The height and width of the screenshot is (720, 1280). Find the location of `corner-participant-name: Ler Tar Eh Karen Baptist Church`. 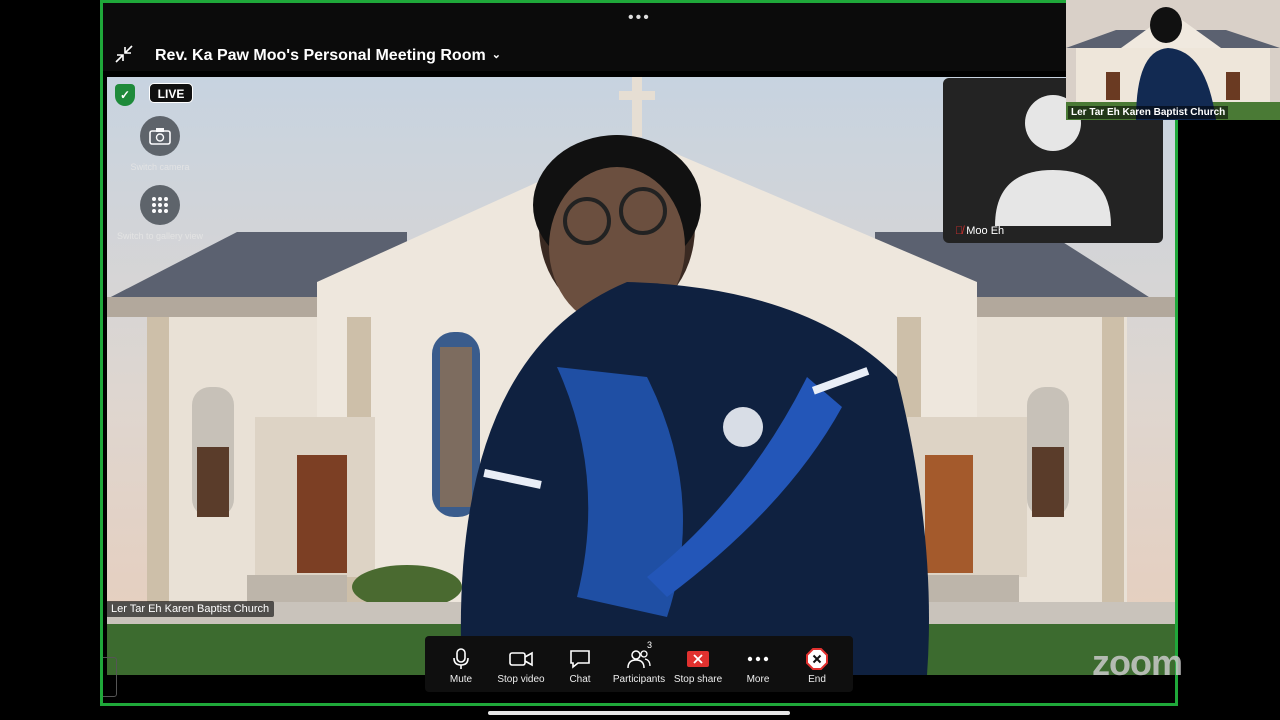

corner-participant-name: Ler Tar Eh Karen Baptist Church is located at coordinates (1148, 112).